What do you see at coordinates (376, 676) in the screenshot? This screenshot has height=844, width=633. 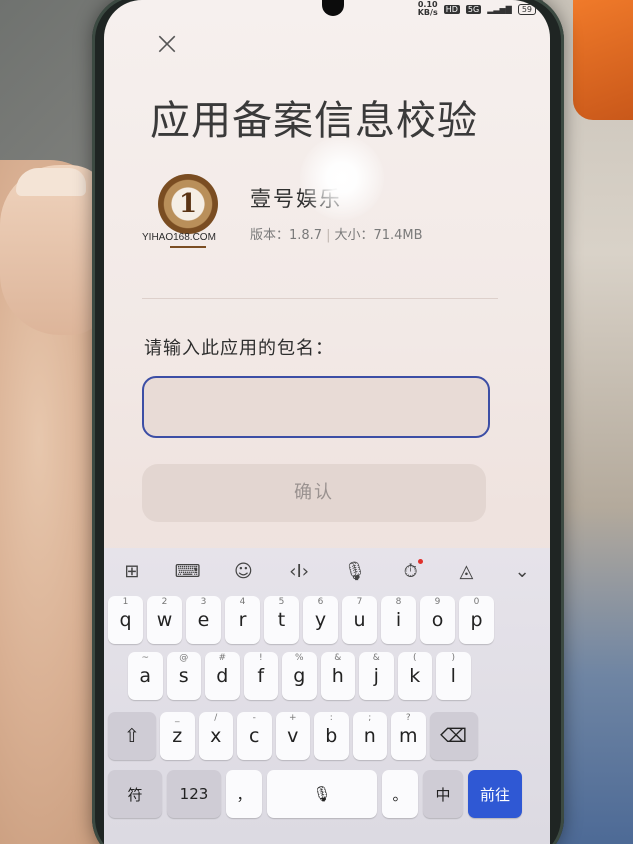 I see `key-j: & j` at bounding box center [376, 676].